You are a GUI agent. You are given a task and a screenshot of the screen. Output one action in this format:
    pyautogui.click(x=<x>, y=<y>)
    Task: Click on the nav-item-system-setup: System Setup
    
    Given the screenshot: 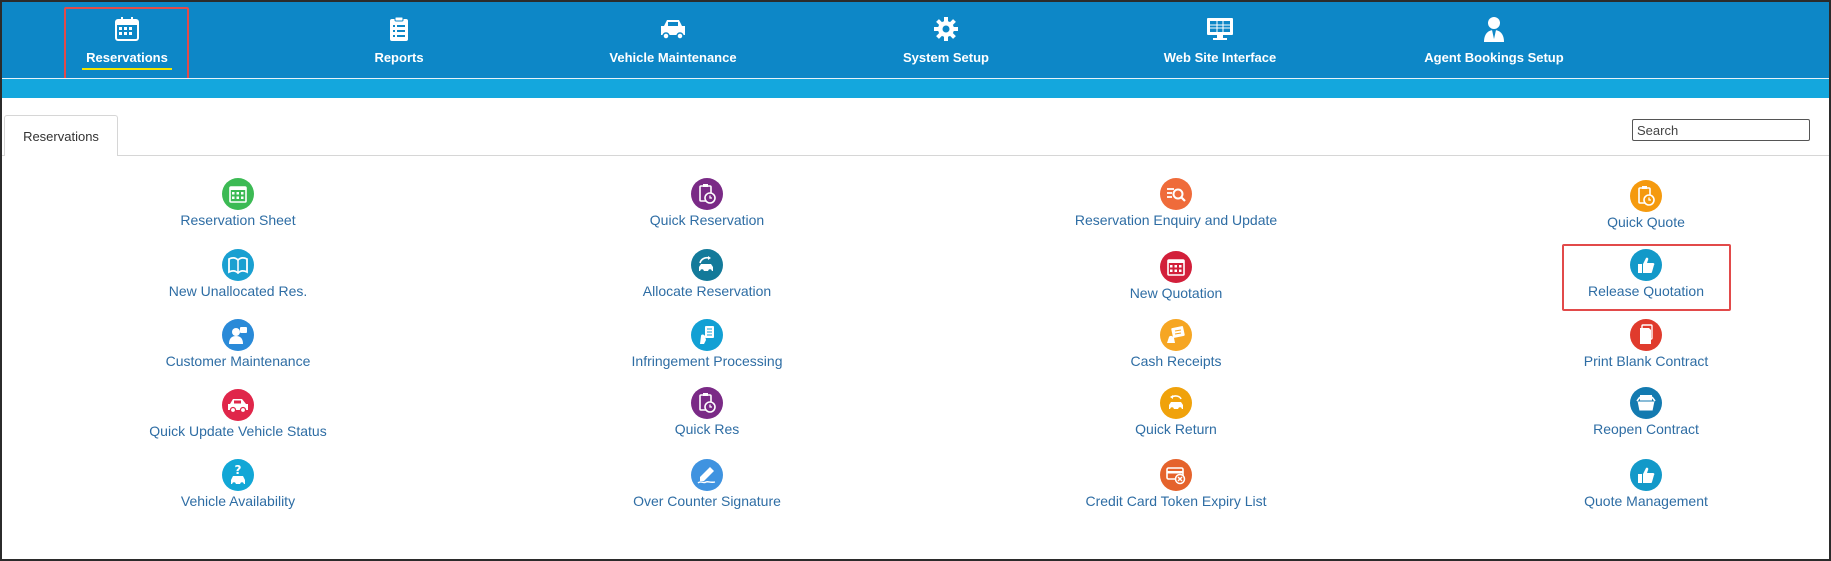 What is the action you would take?
    pyautogui.click(x=946, y=40)
    